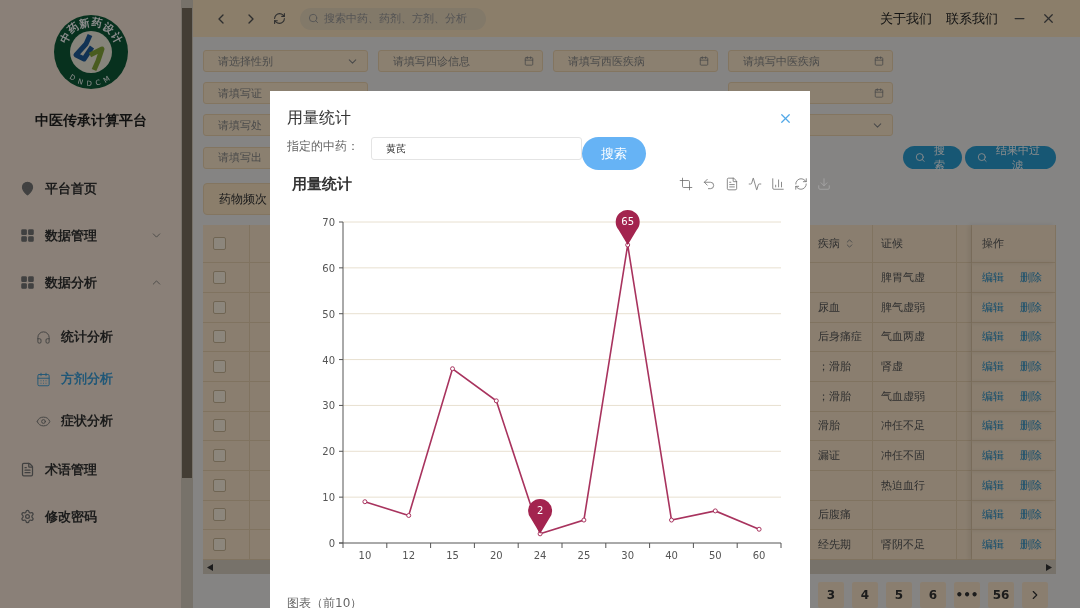 The image size is (1080, 608). I want to click on chart-title: 用量统计, so click(322, 184).